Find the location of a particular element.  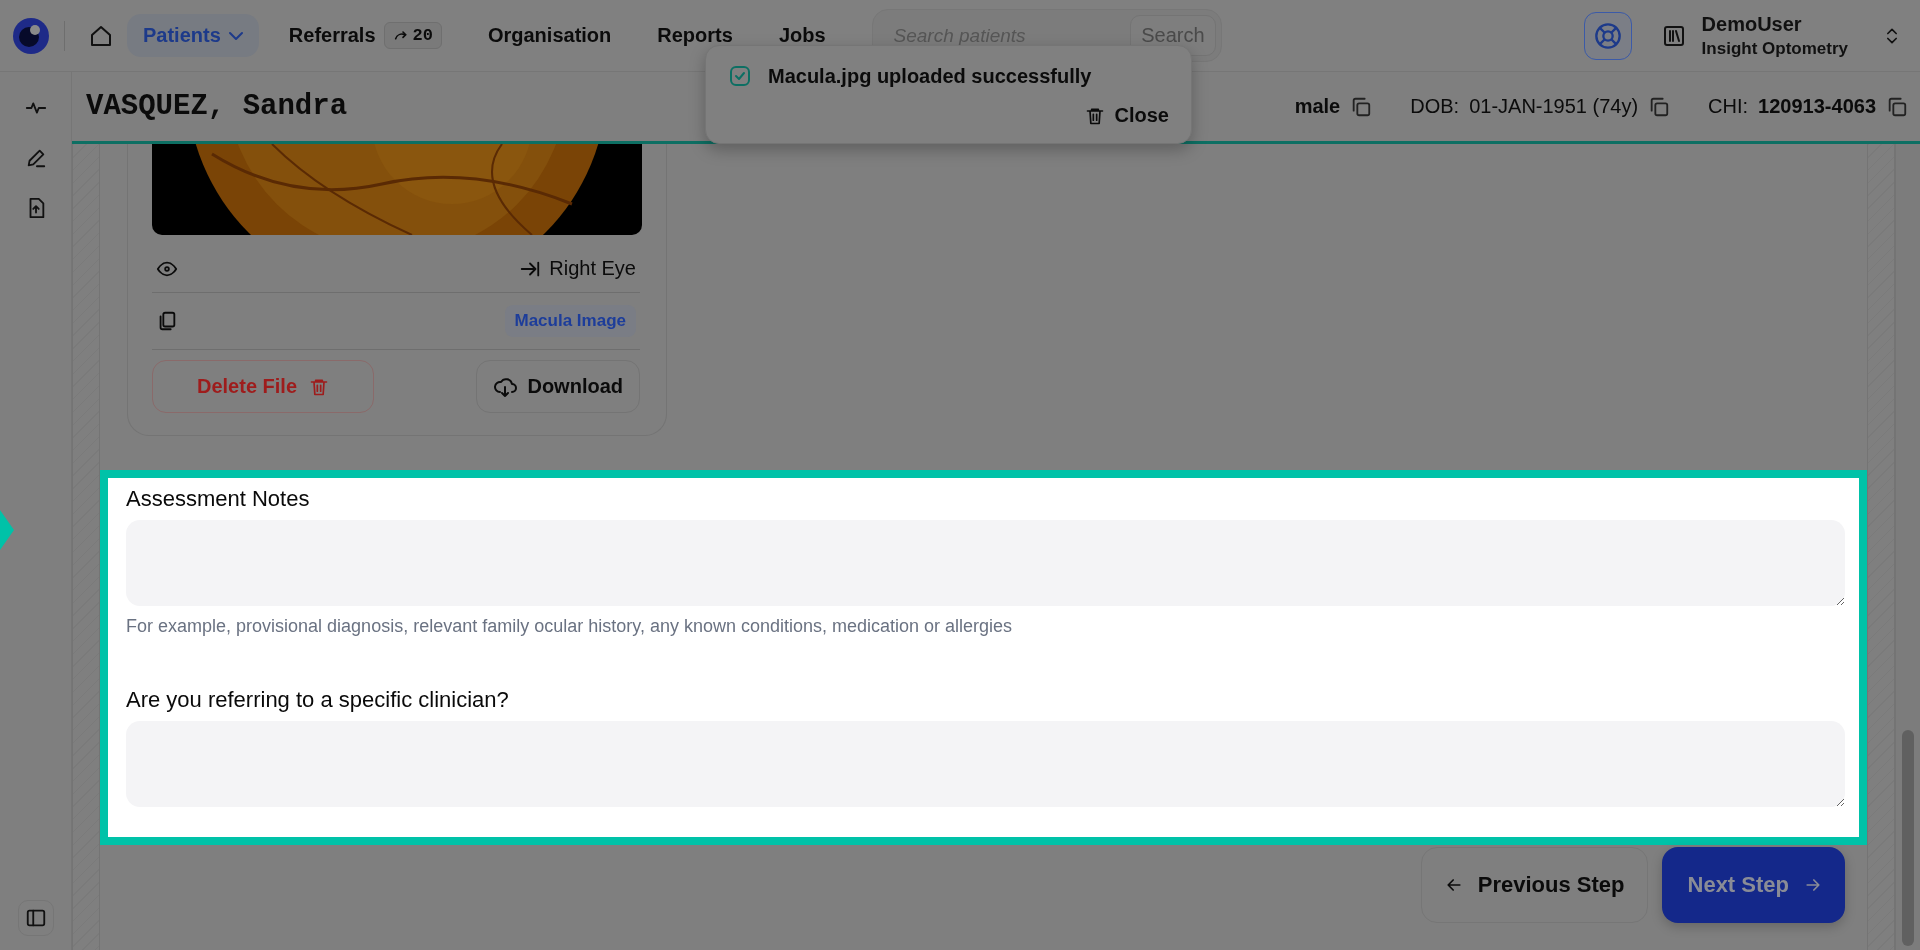

dob-label: DOB: is located at coordinates (1435, 106).